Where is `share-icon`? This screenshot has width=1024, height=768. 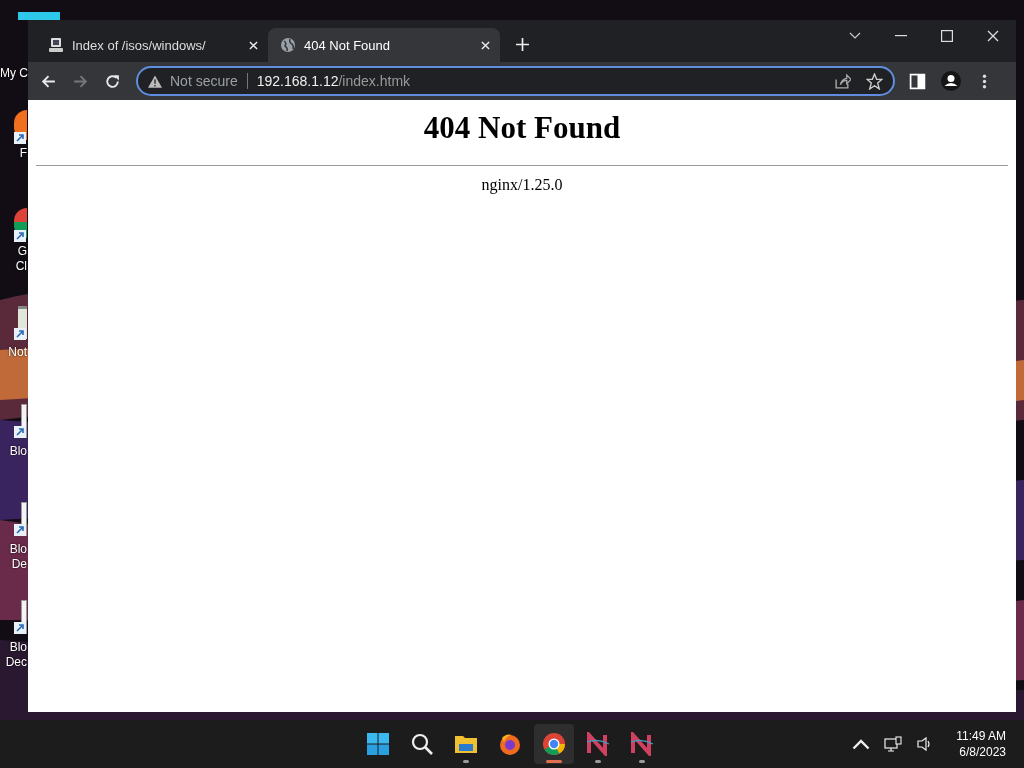
share-icon is located at coordinates (842, 81).